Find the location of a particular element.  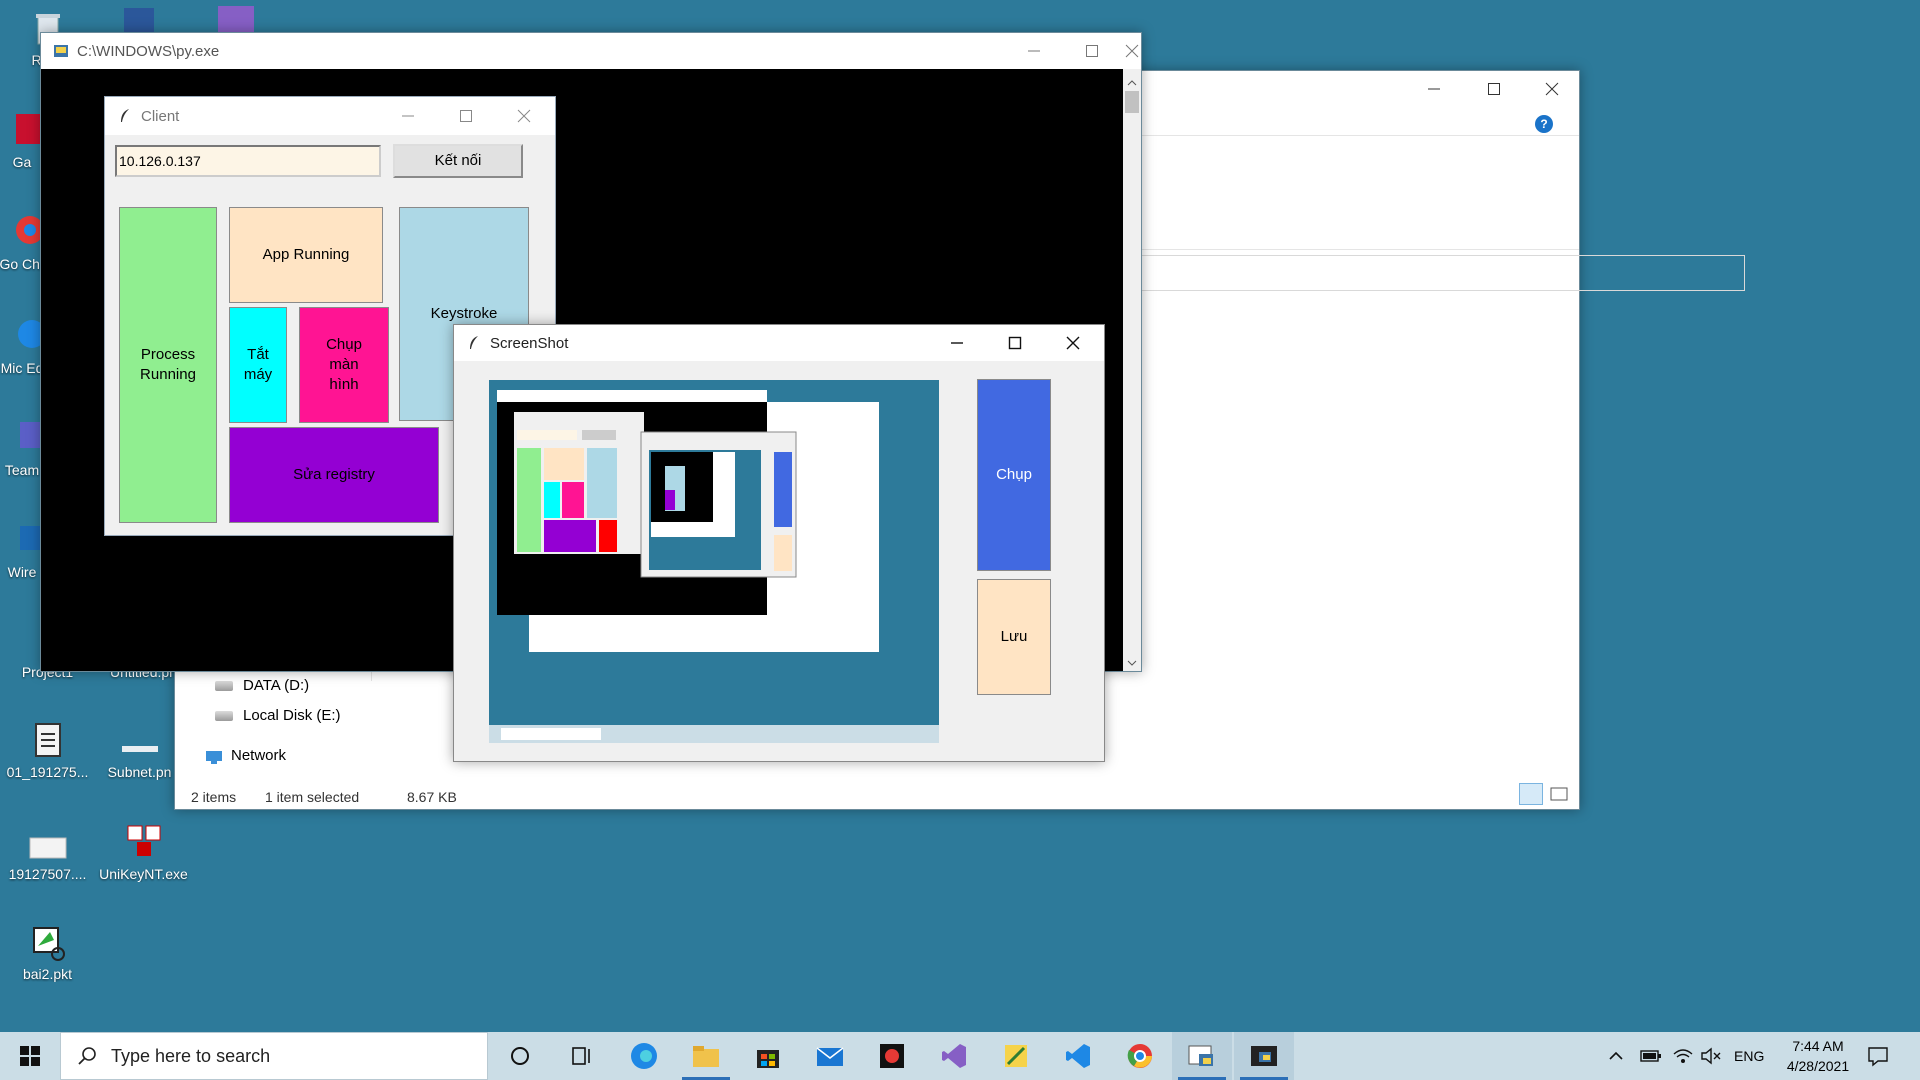

taskbar-garena is located at coordinates (892, 1056).